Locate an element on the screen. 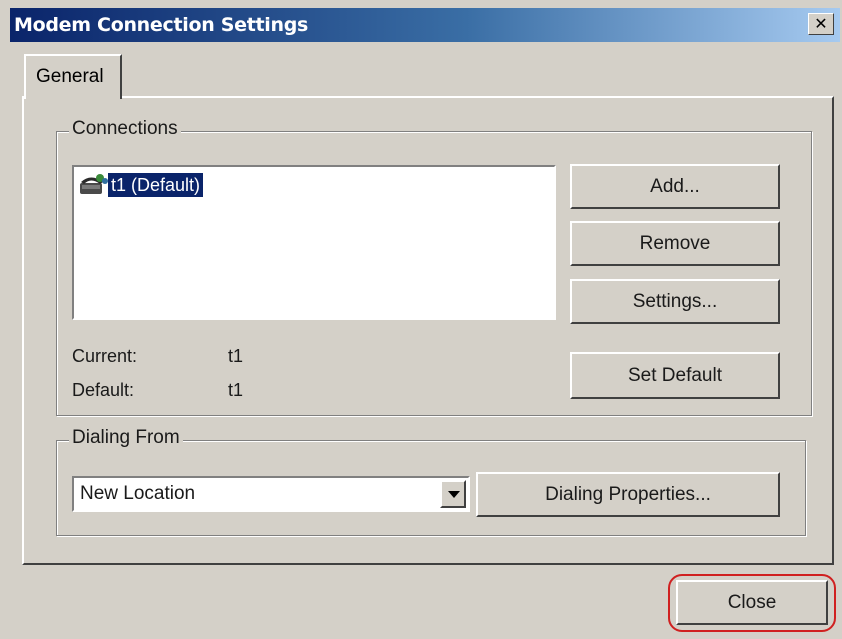 The height and width of the screenshot is (639, 842). modem-phone-icon is located at coordinates (94, 184).